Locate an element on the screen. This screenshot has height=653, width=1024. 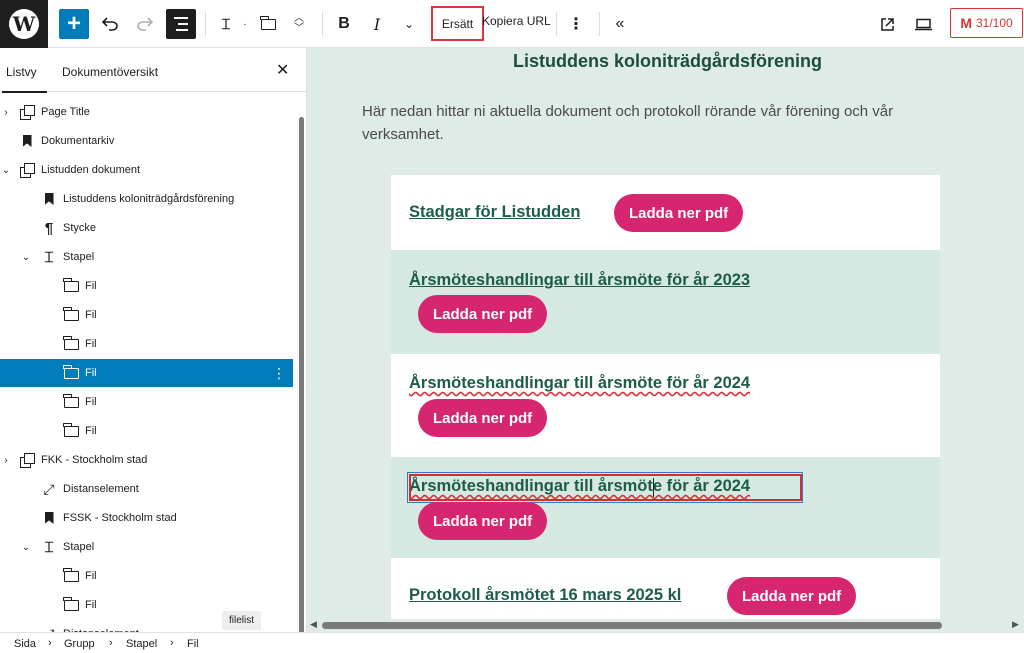
collapse-toolbar-button: « is located at coordinates (620, 24).